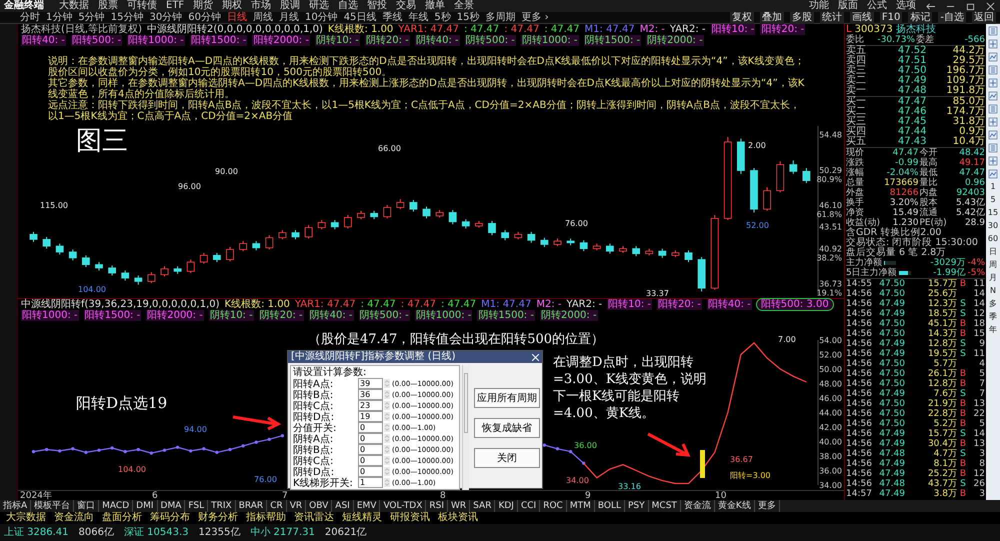  What do you see at coordinates (507, 458) in the screenshot?
I see `dialog-button: 关闭` at bounding box center [507, 458].